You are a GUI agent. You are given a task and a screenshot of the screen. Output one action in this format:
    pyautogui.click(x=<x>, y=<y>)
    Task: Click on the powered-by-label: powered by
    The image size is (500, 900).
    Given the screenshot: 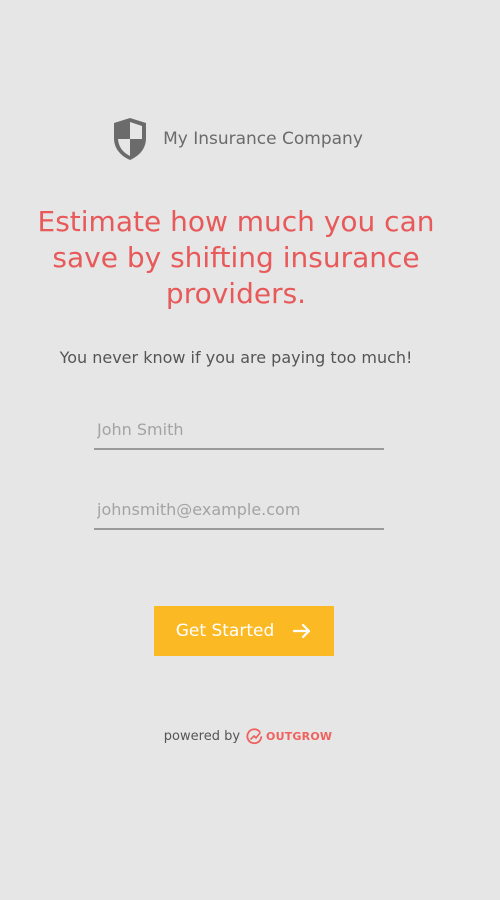 What is the action you would take?
    pyautogui.click(x=202, y=736)
    